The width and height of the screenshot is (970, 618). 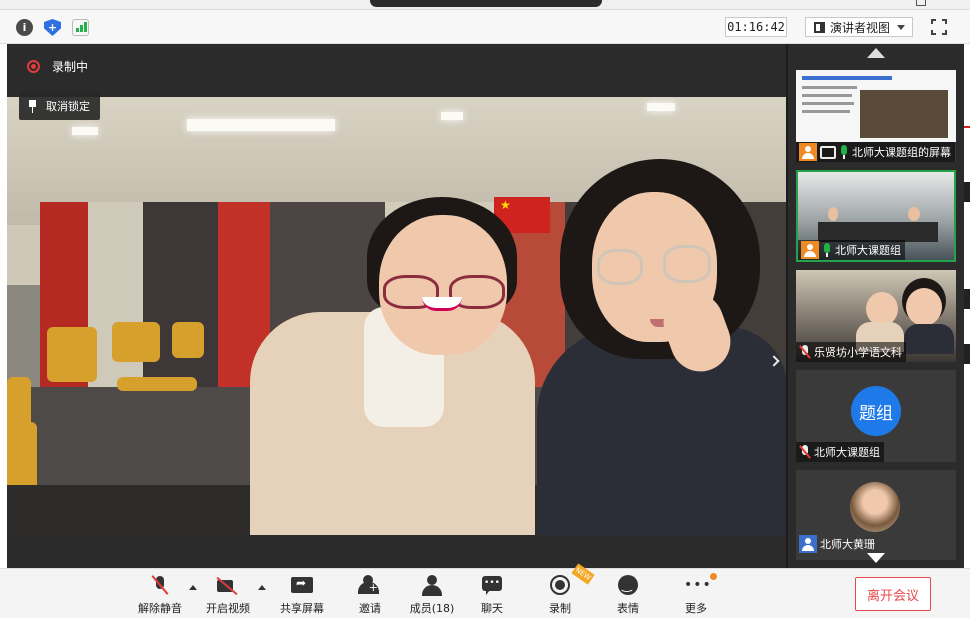 I want to click on members-button: 成员(18), so click(x=432, y=596).